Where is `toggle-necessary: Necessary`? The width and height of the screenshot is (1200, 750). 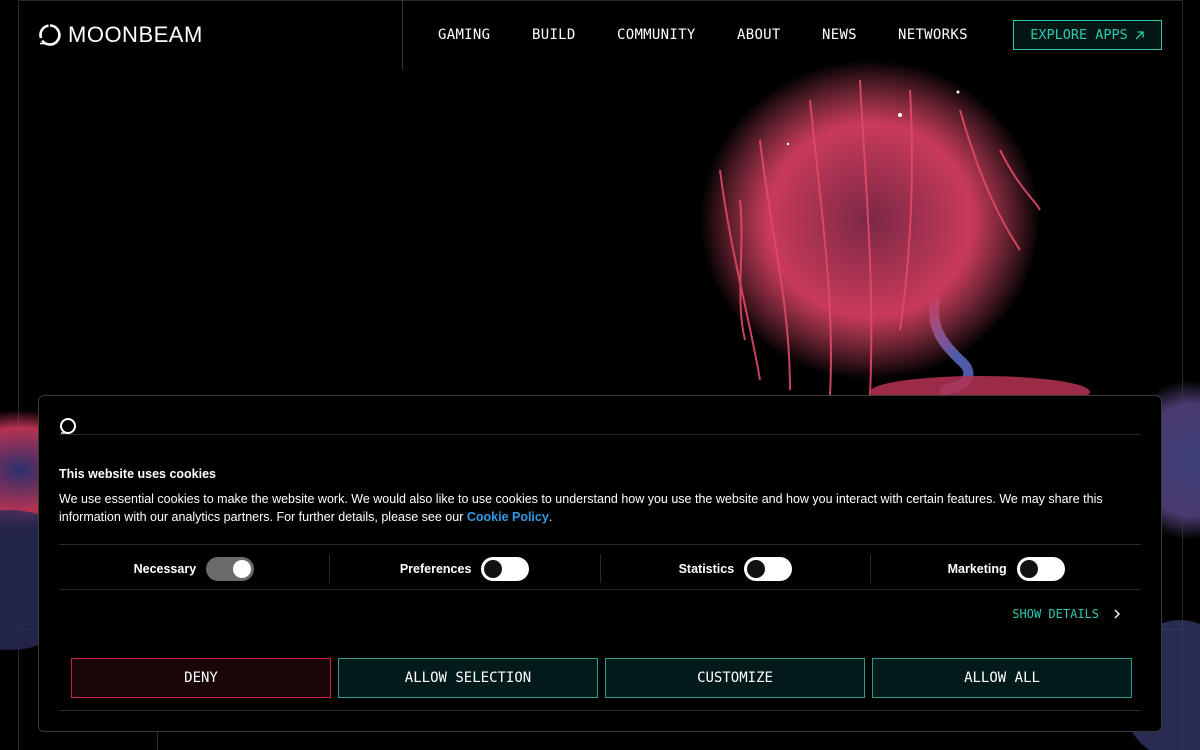
toggle-necessary: Necessary is located at coordinates (194, 568).